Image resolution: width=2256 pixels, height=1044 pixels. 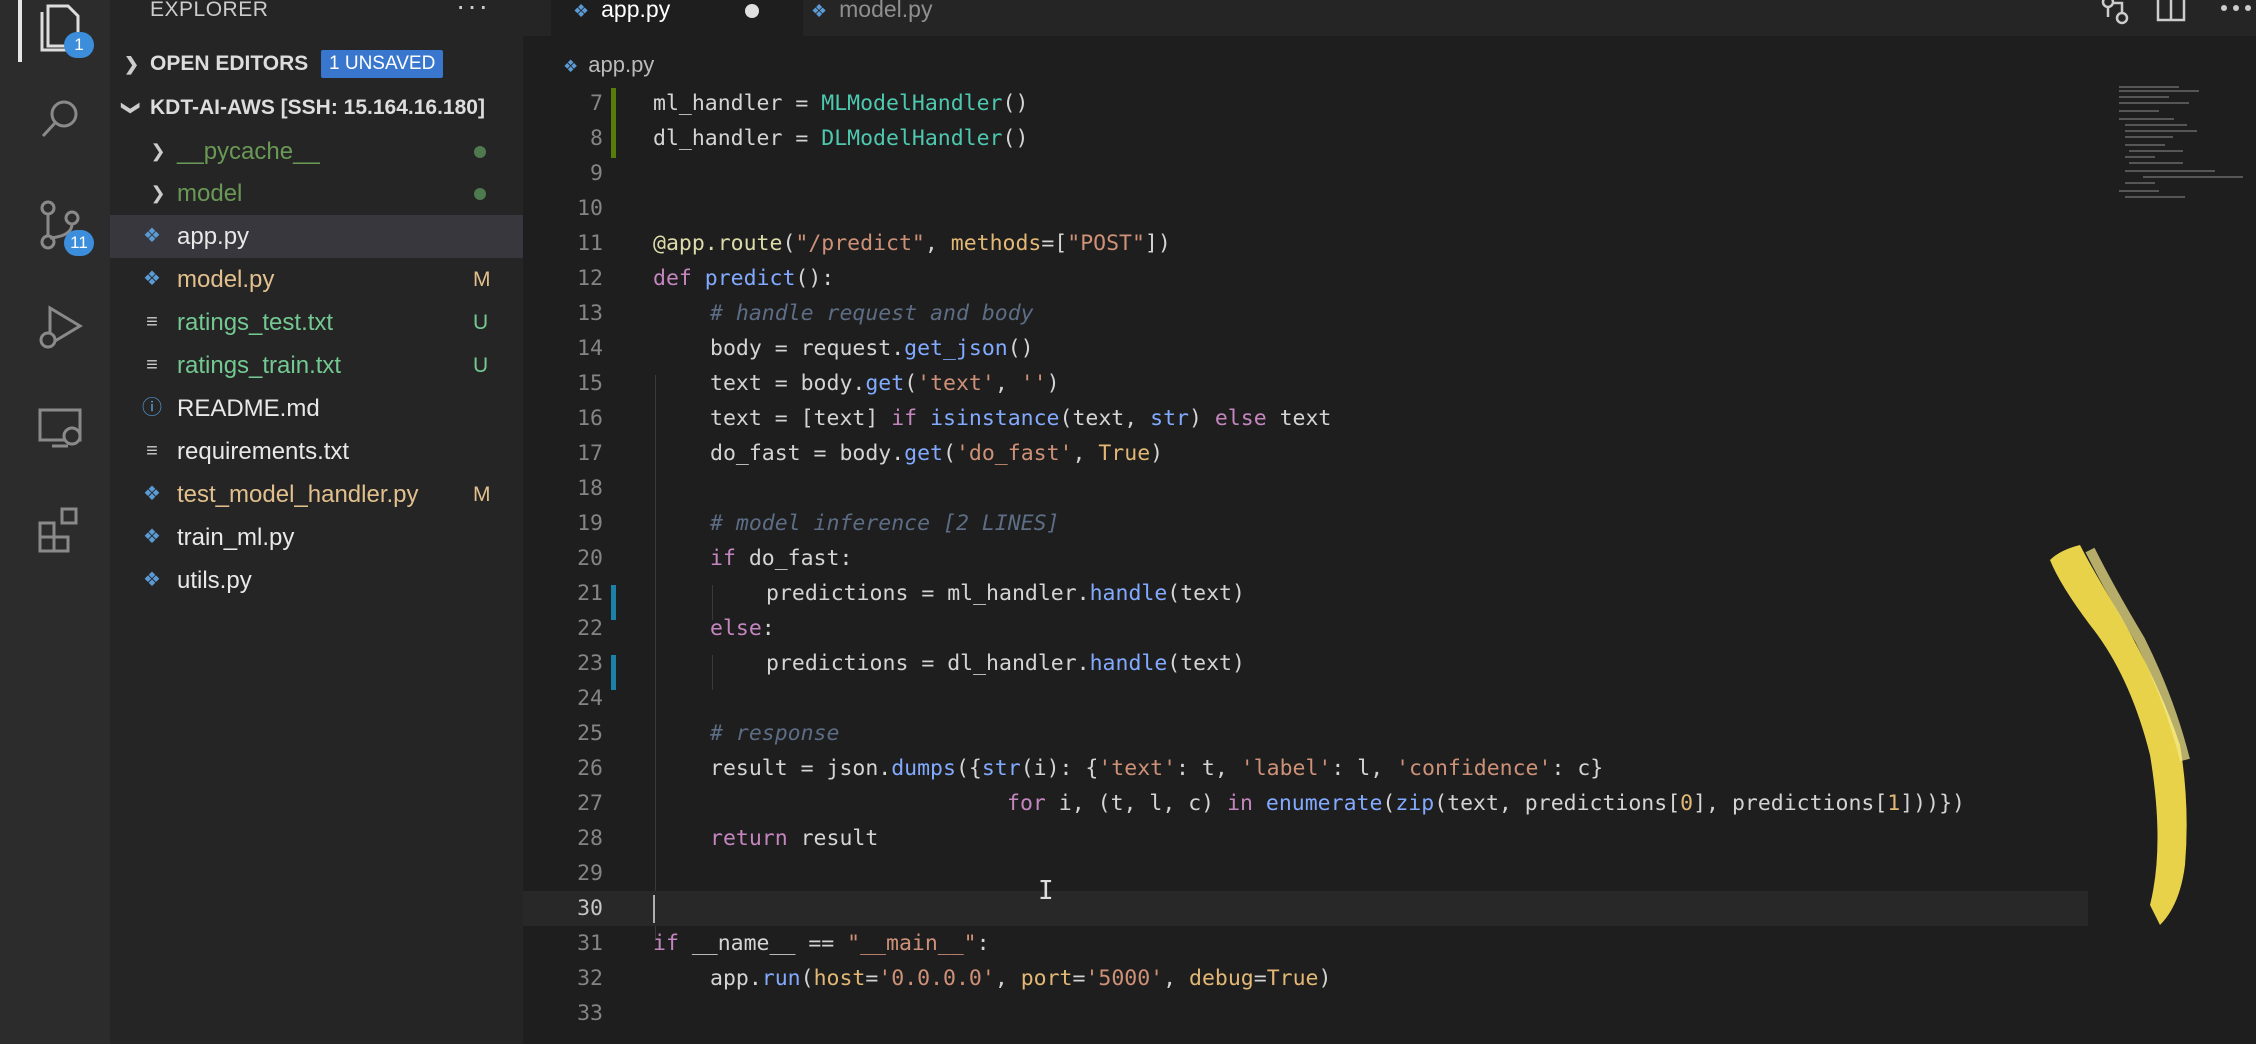 I want to click on tree-file-app-py: ❖ app.py, so click(x=316, y=236).